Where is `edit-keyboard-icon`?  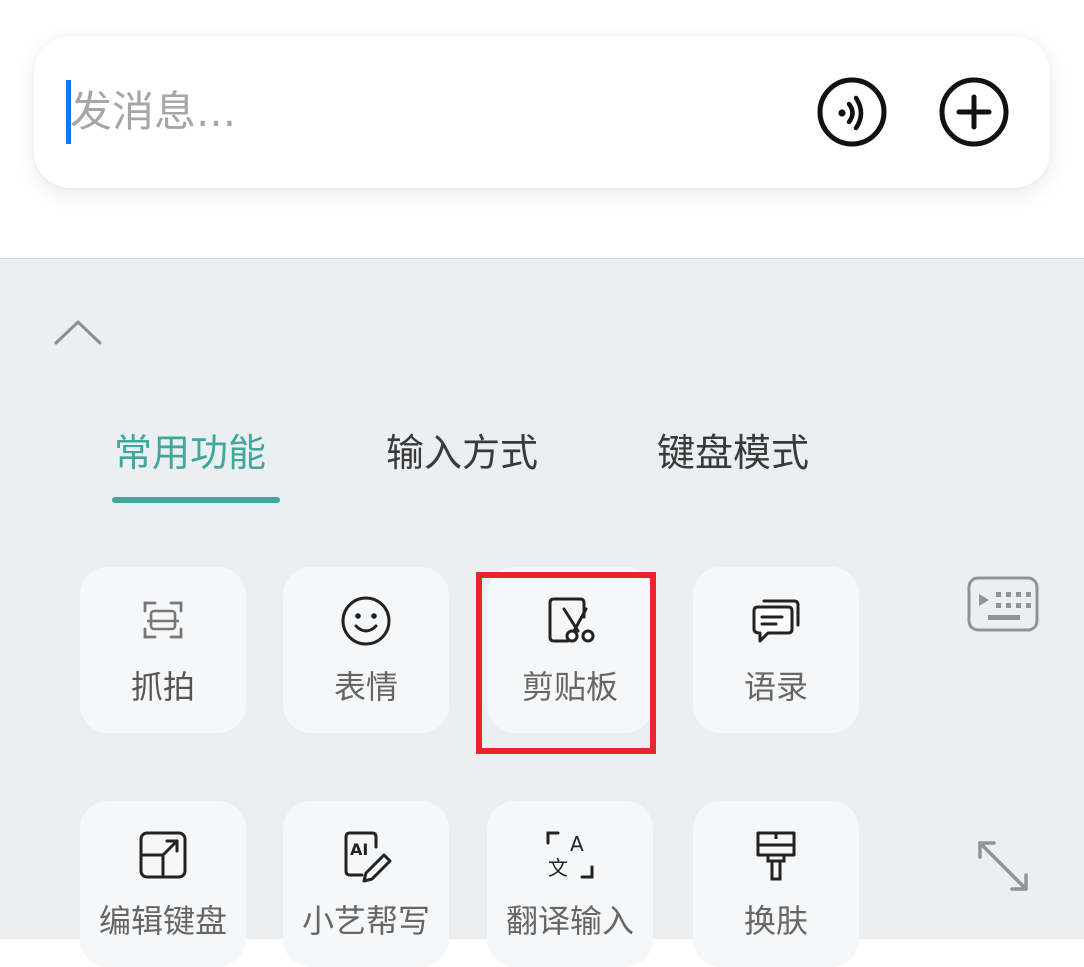
edit-keyboard-icon is located at coordinates (163, 855).